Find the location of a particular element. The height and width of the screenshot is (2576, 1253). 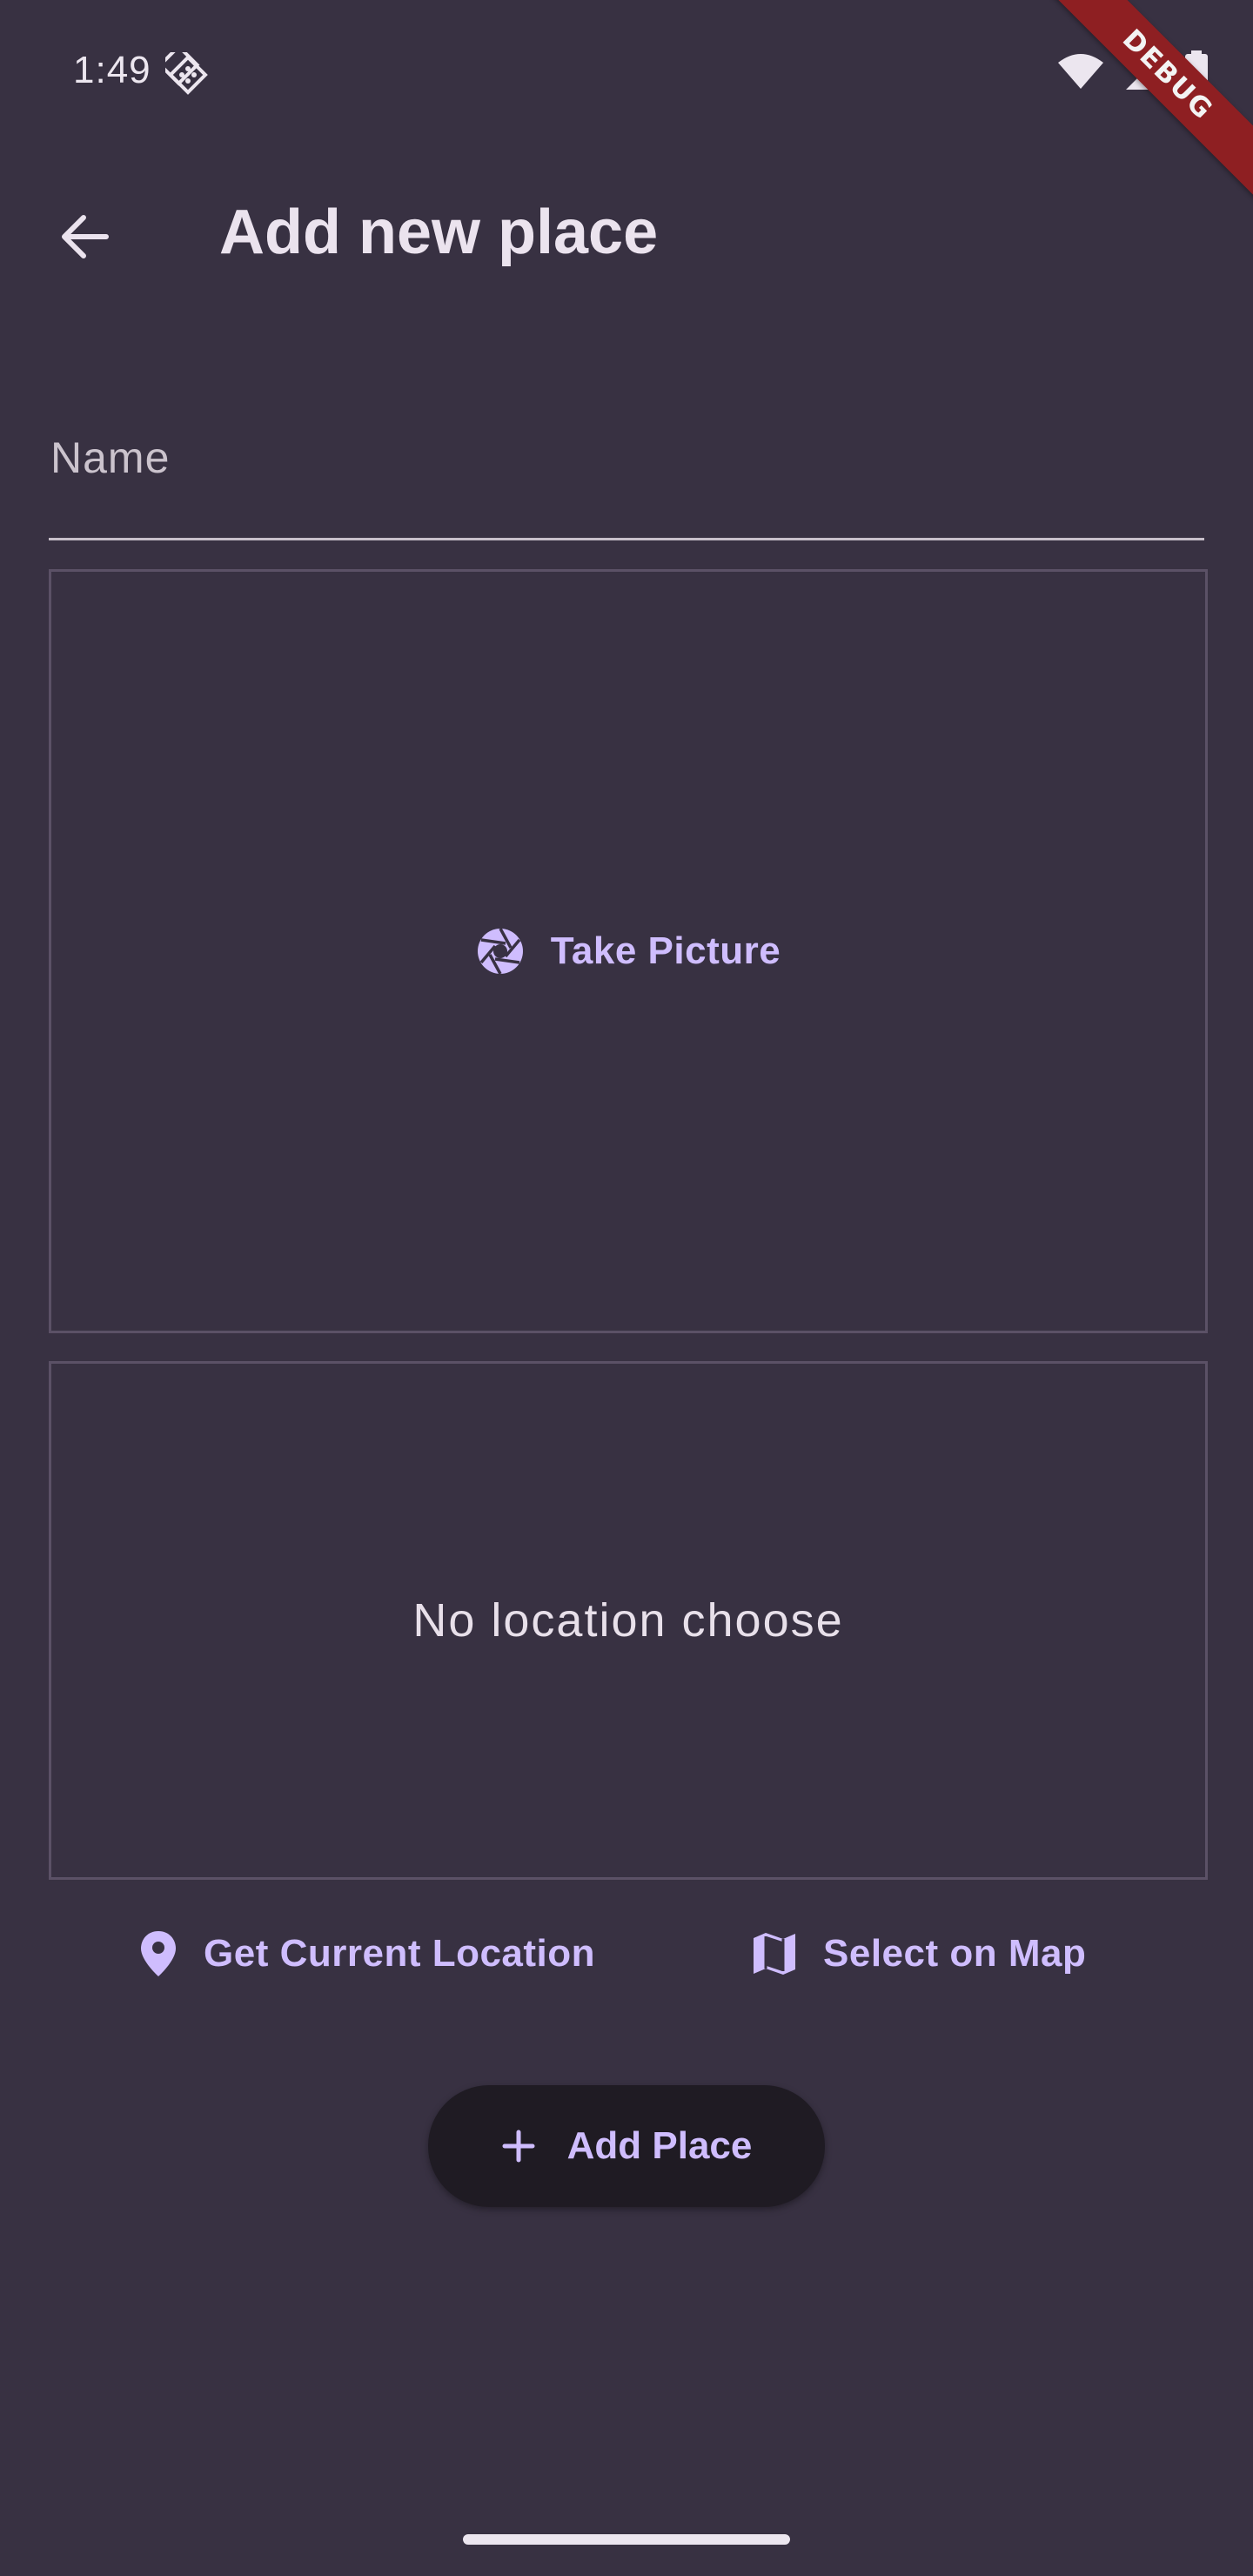

get-current-location-button: Get Current Location is located at coordinates (367, 1954).